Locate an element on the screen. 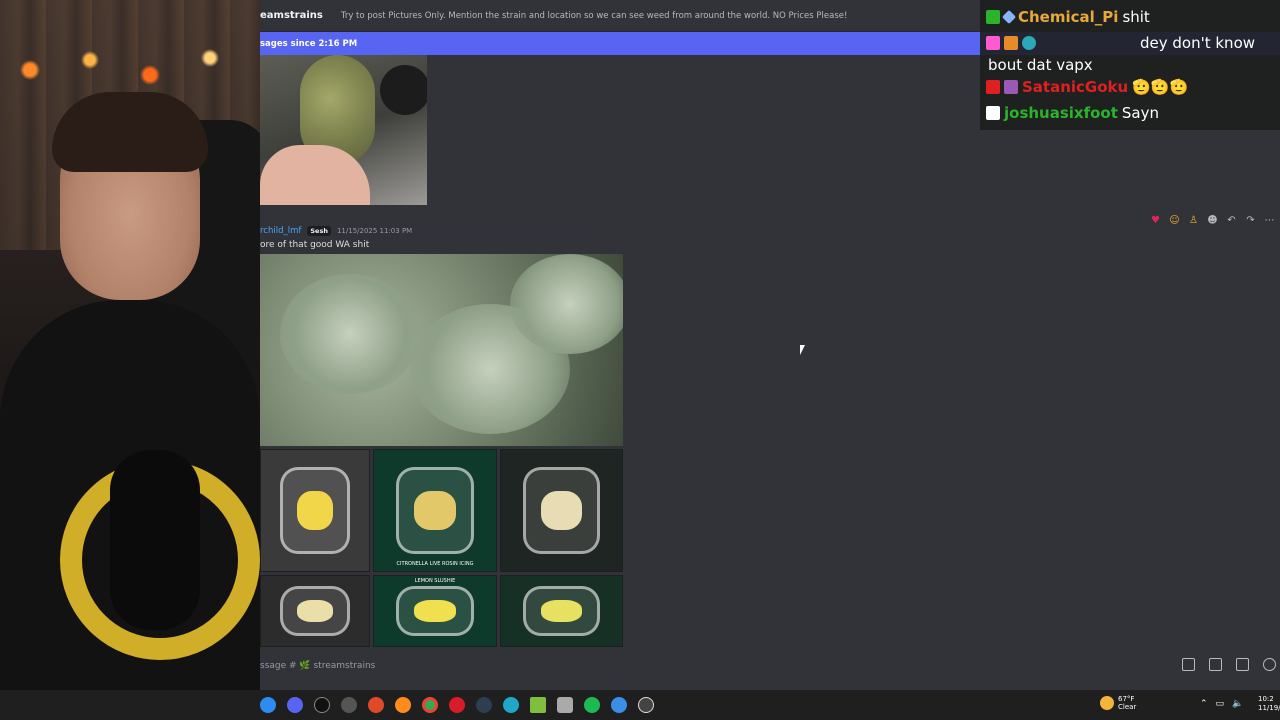  microphone is located at coordinates (155, 540).